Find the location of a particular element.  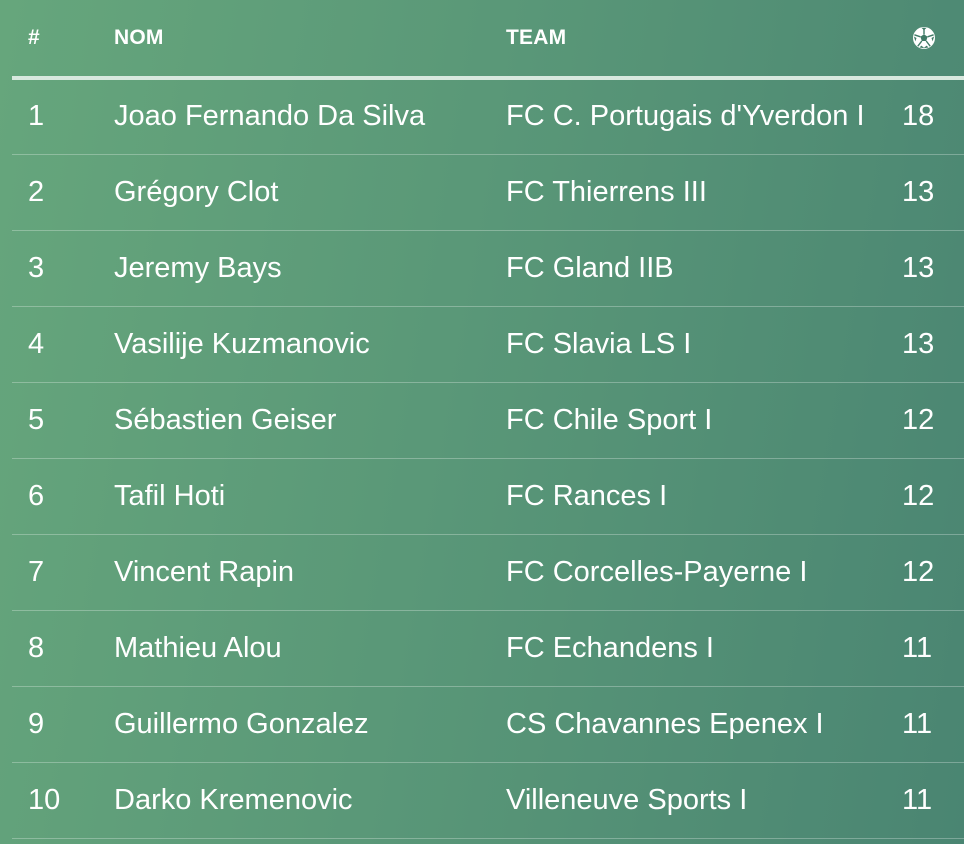

rank-cell: 4 is located at coordinates (63, 344).